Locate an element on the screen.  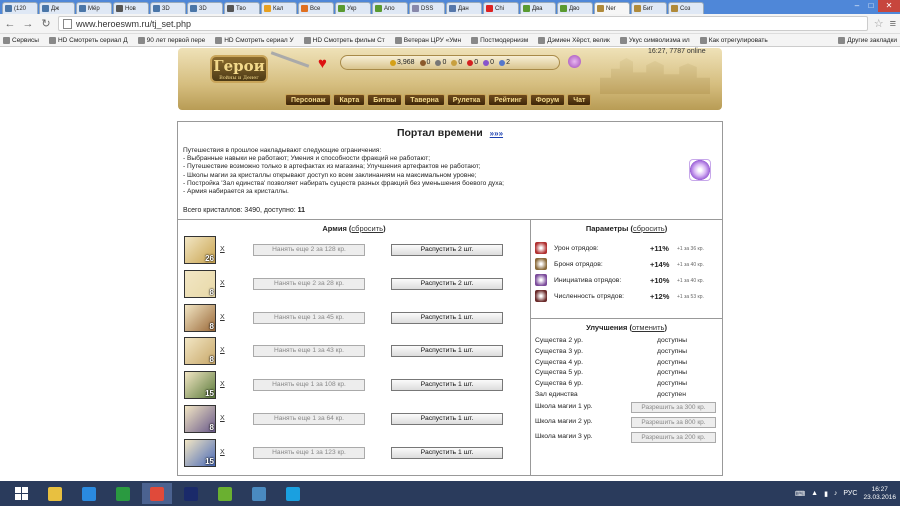
browser-tab: DSS is located at coordinates (427, 8).